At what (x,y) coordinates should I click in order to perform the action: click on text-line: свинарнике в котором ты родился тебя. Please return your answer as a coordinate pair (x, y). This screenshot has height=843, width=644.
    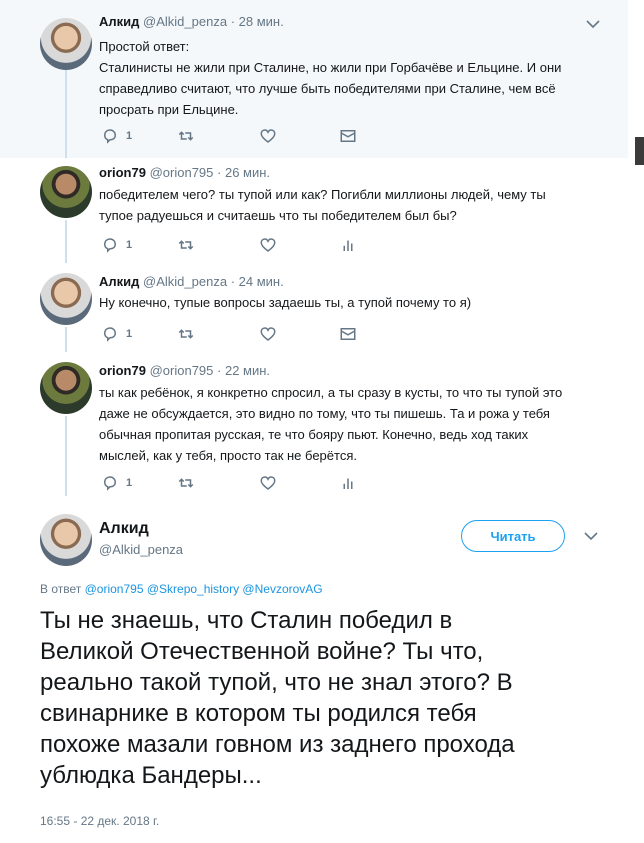
    Looking at the image, I should click on (258, 713).